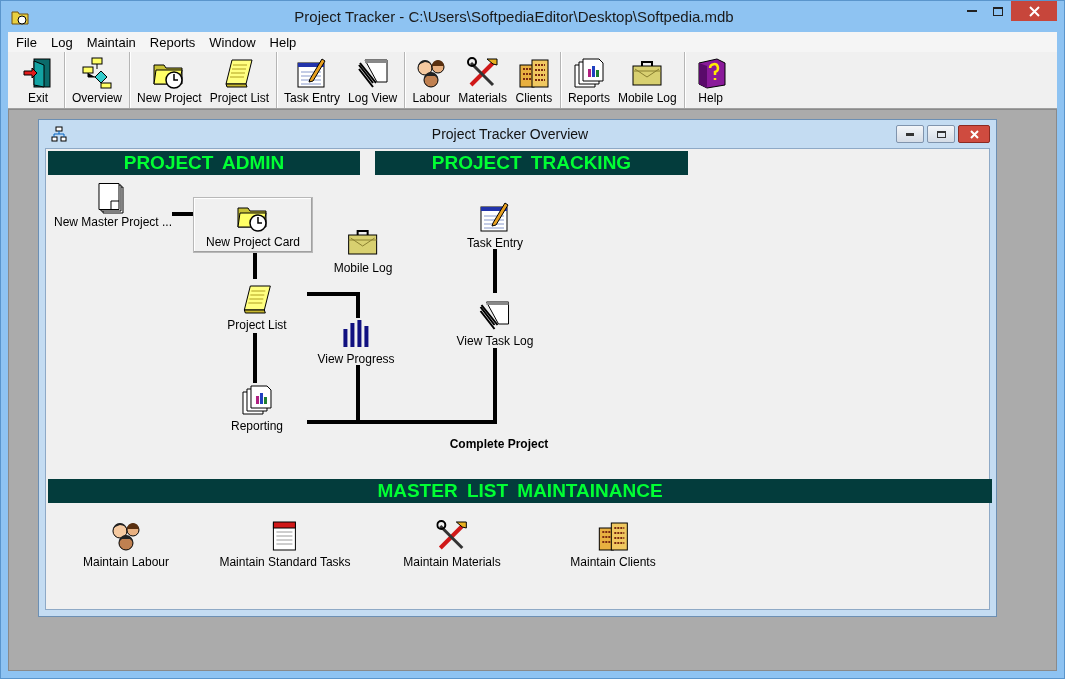  Describe the element at coordinates (172, 42) in the screenshot. I see `menu-item: Reports` at that location.